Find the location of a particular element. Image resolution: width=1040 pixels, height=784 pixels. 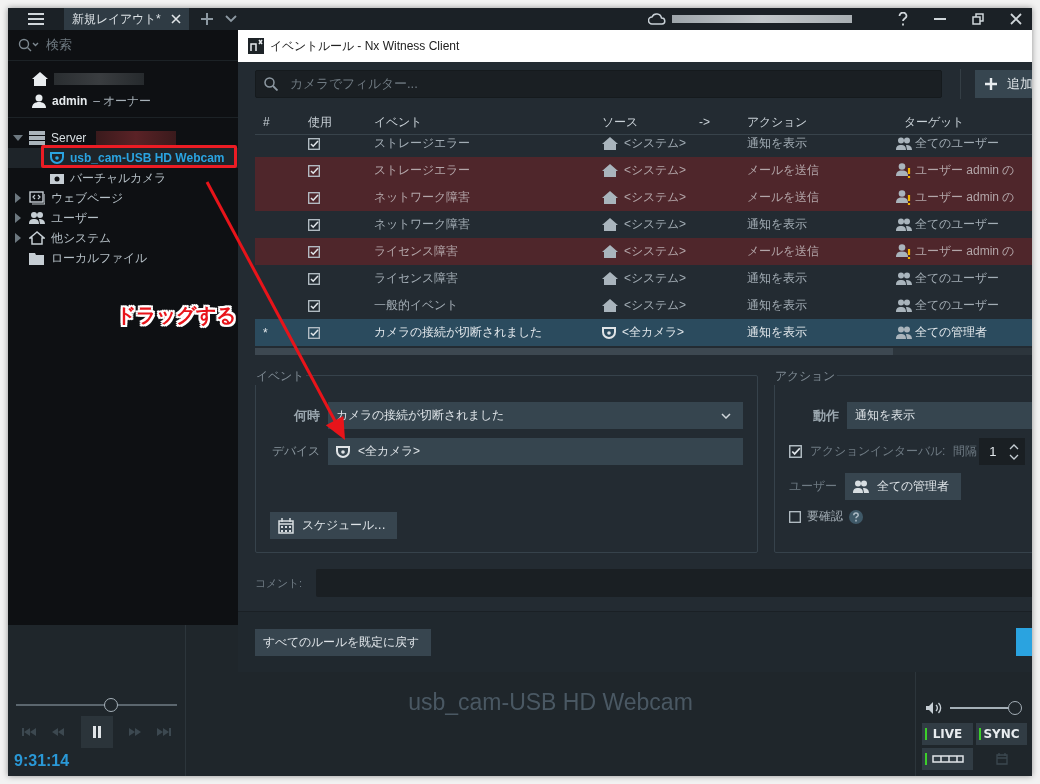

table-cell-text: カメラの接続が切断されました is located at coordinates (458, 332).